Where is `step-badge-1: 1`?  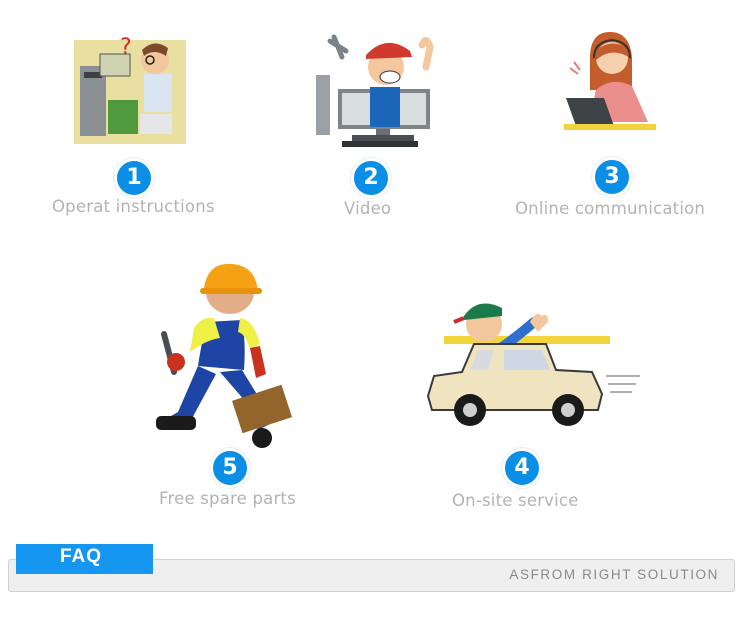 step-badge-1: 1 is located at coordinates (134, 178).